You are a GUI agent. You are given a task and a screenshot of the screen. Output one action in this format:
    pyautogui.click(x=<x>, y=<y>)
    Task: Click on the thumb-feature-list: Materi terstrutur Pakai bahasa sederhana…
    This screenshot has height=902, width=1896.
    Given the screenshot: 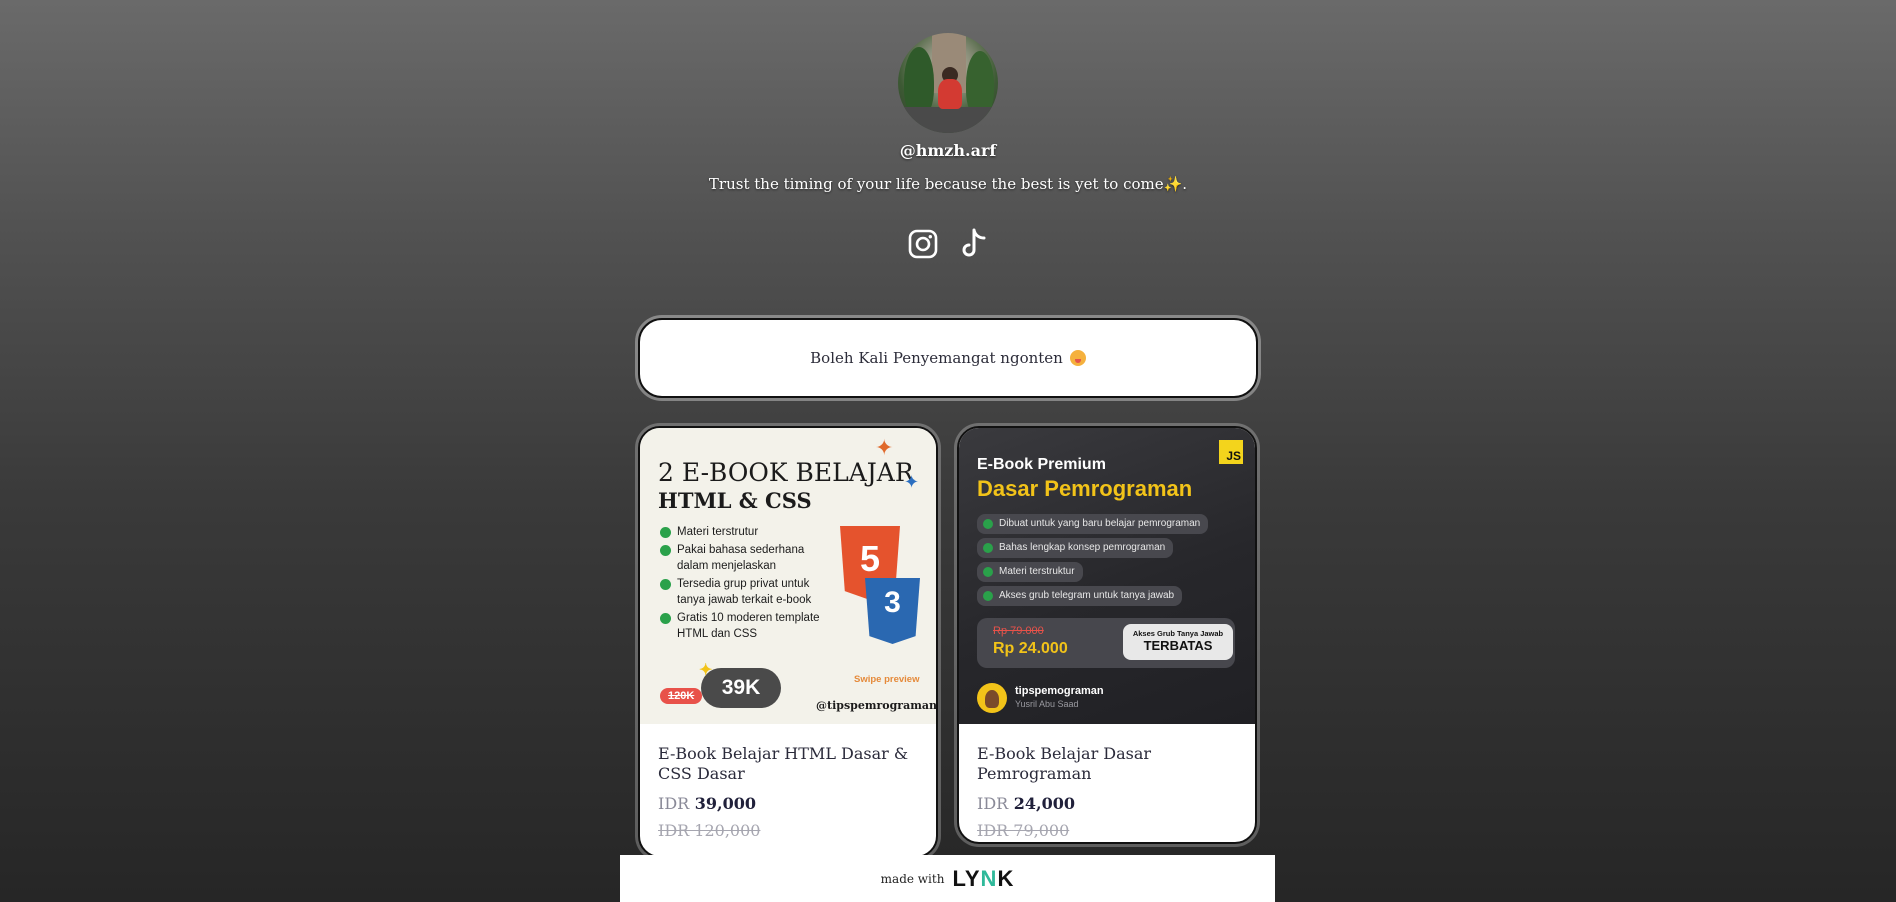 What is the action you would take?
    pyautogui.click(x=747, y=584)
    